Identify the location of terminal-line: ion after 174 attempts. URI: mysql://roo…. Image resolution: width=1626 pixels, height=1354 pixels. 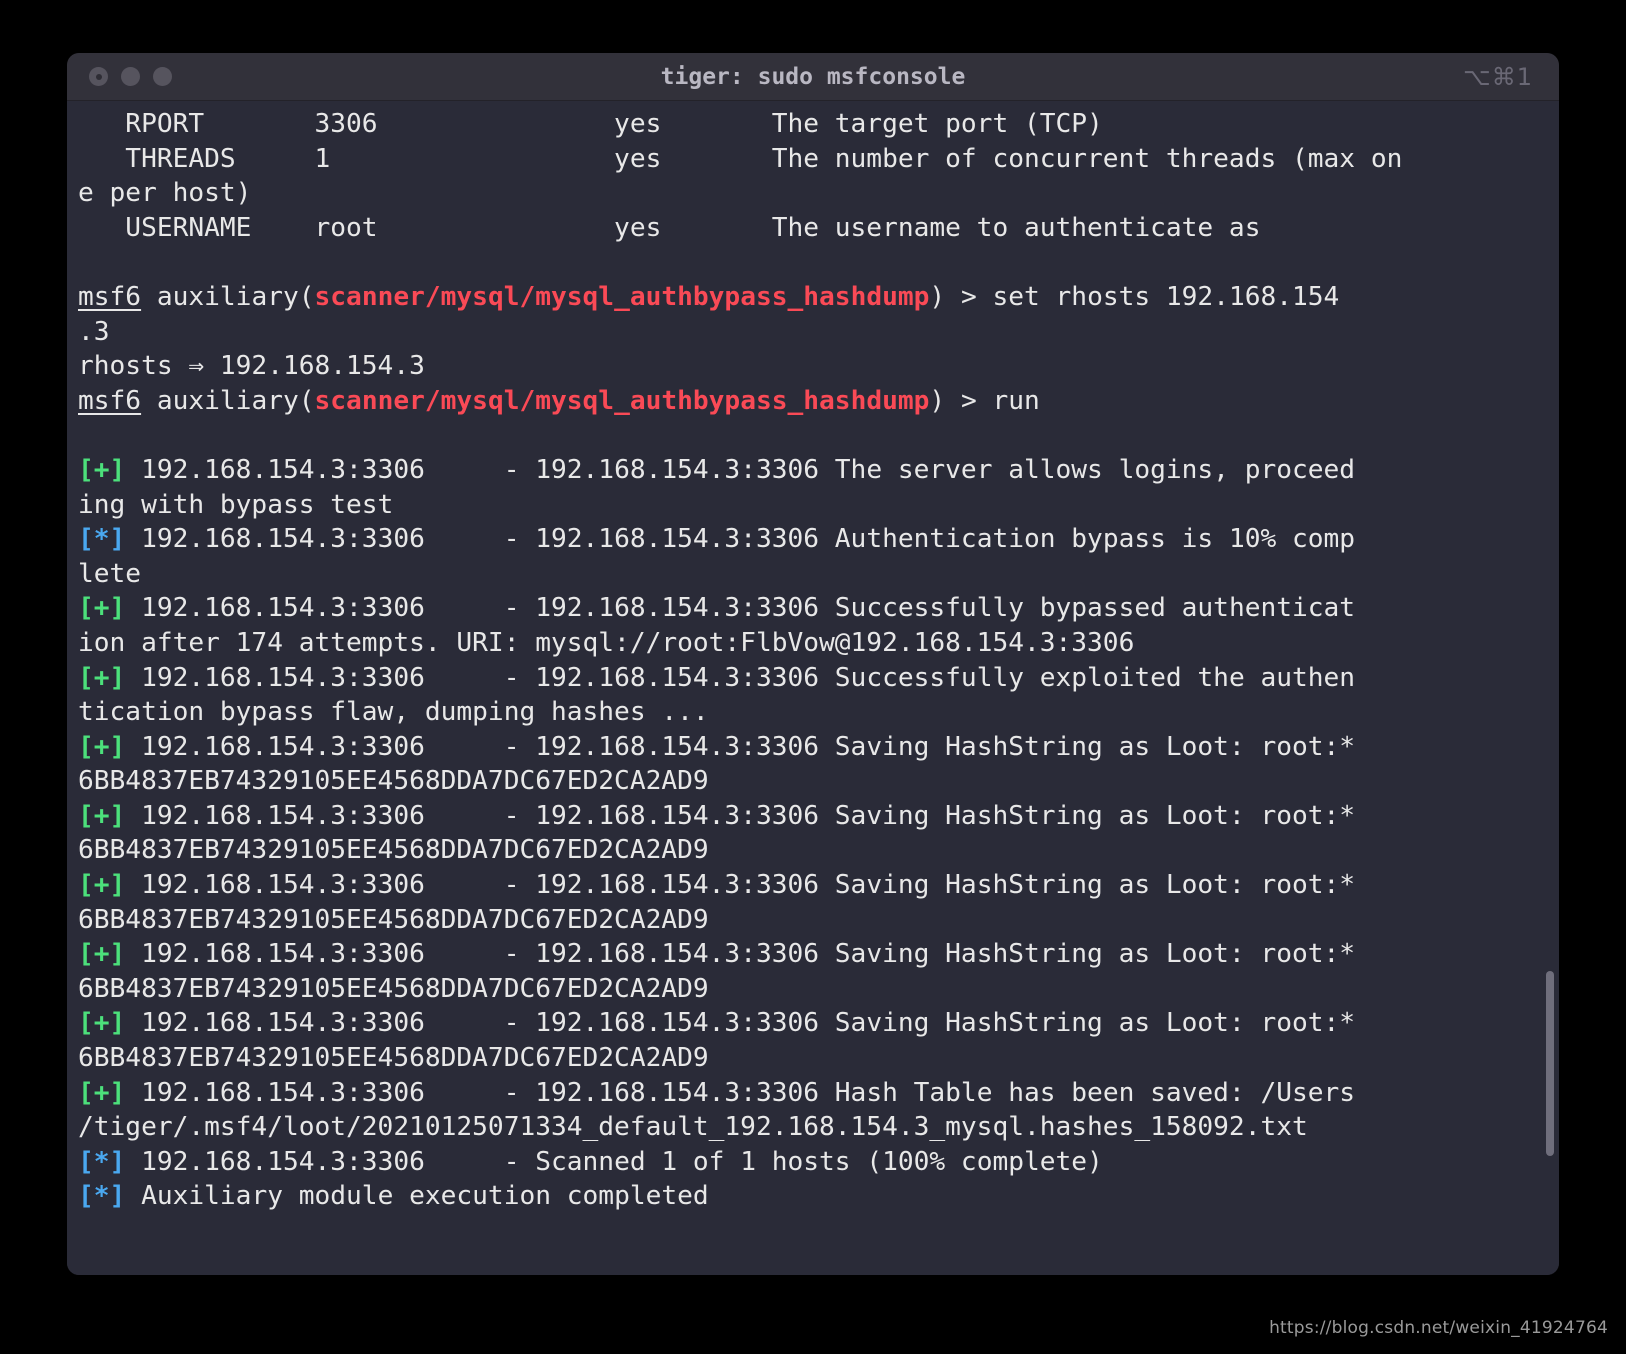
(606, 642).